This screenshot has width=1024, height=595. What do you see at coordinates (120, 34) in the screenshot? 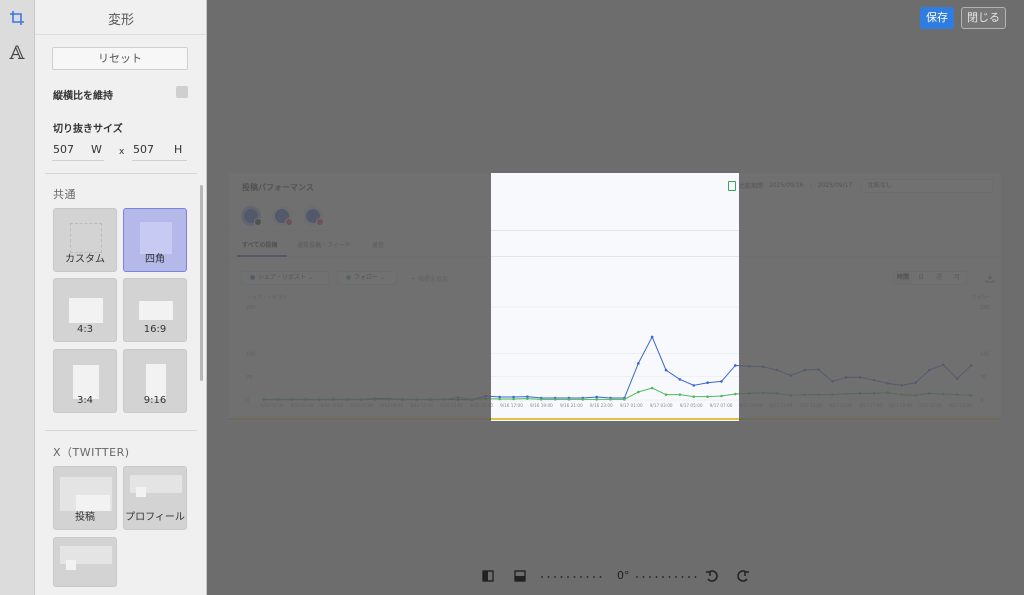
I see `divider` at bounding box center [120, 34].